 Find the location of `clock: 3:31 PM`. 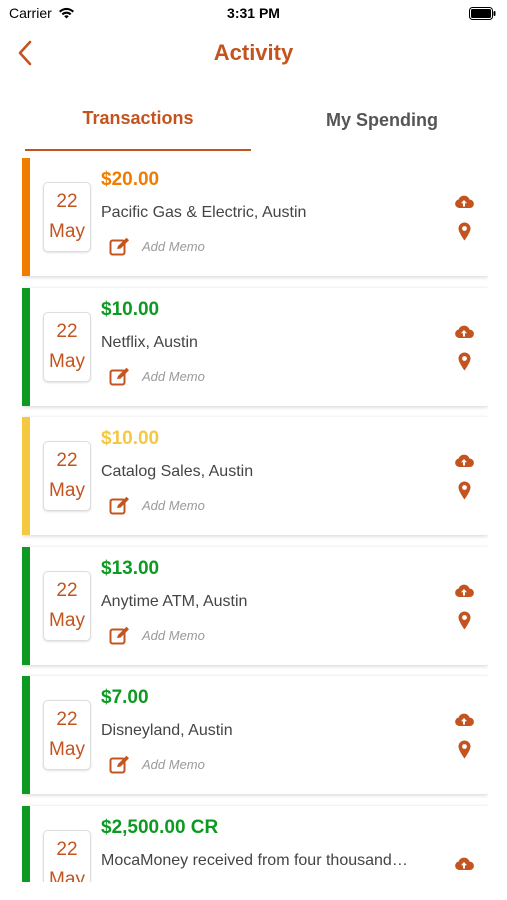

clock: 3:31 PM is located at coordinates (253, 13).